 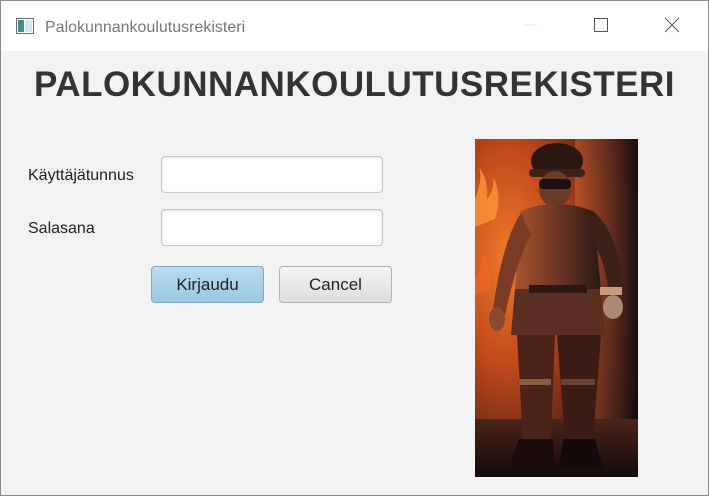 I want to click on login-button: Kirjaudu, so click(x=207, y=284).